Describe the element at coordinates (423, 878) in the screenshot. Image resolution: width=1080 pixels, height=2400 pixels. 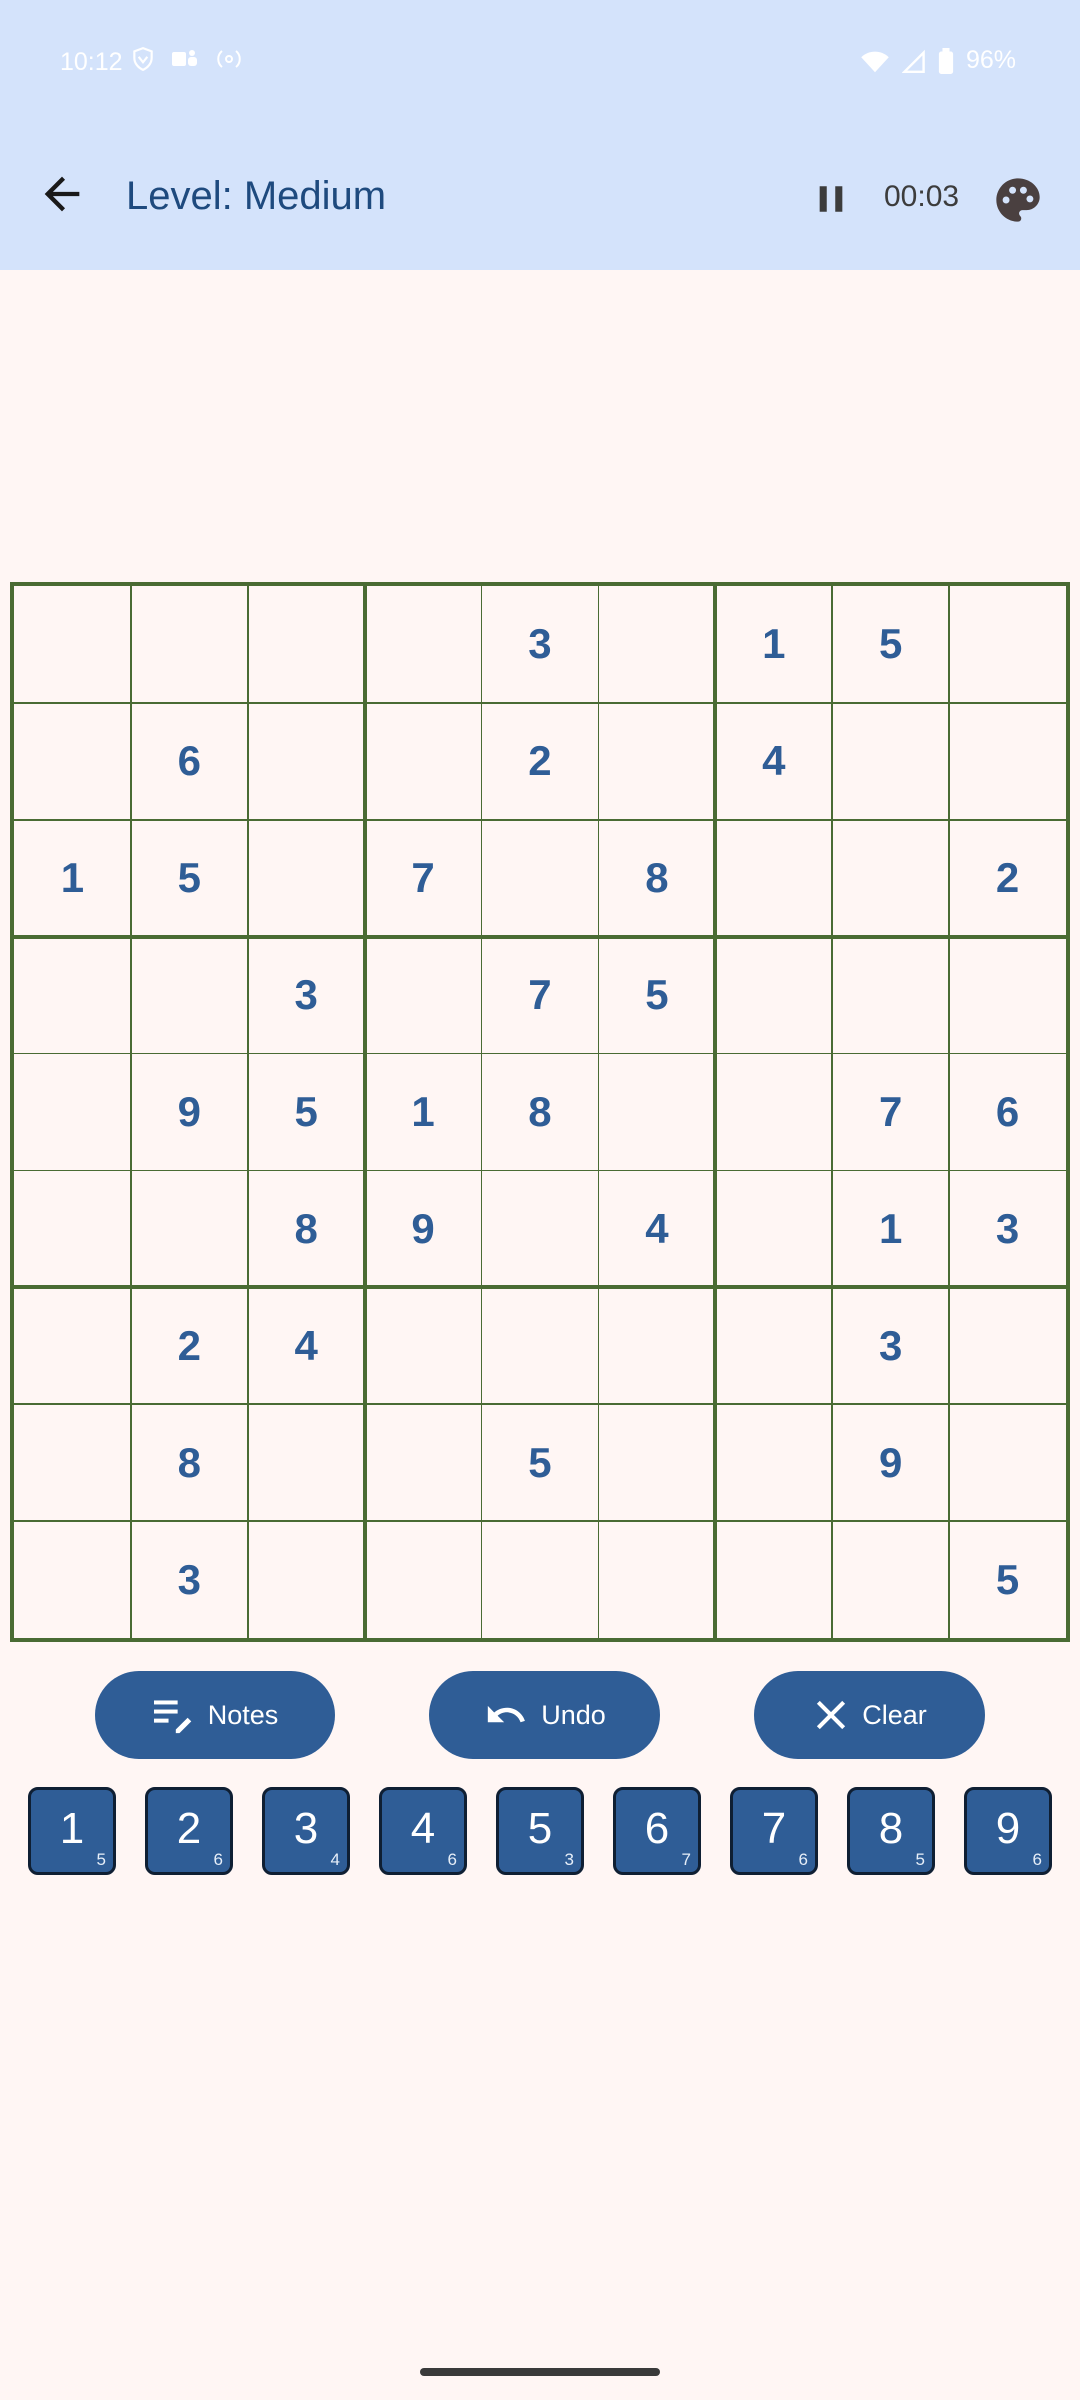
I see `sudoku-cell-r3c4: 7` at that location.